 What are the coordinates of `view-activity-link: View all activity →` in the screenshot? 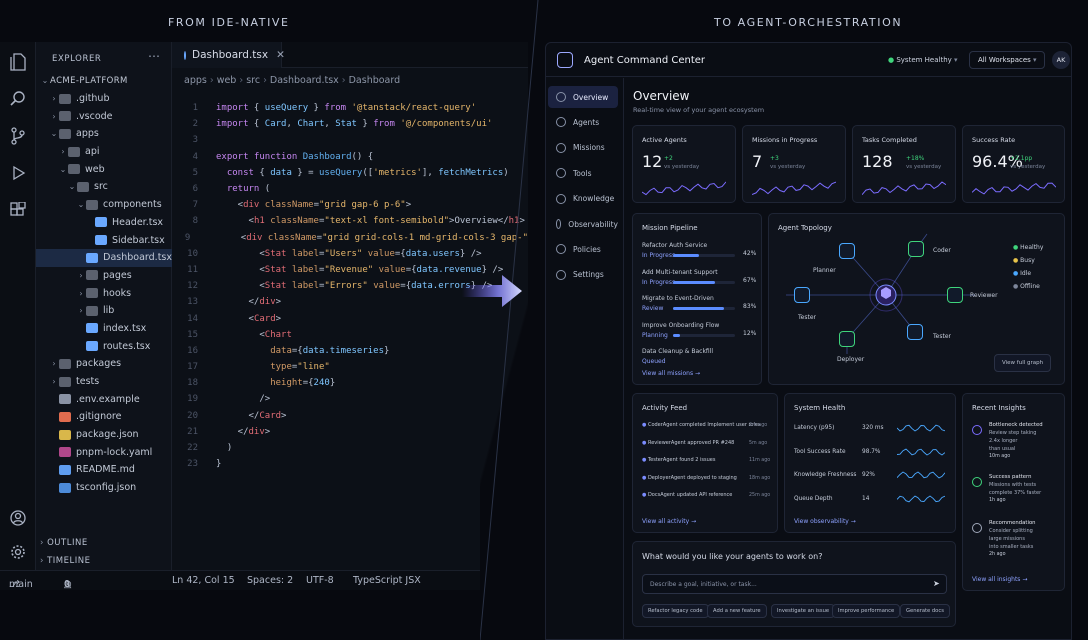 It's located at (669, 521).